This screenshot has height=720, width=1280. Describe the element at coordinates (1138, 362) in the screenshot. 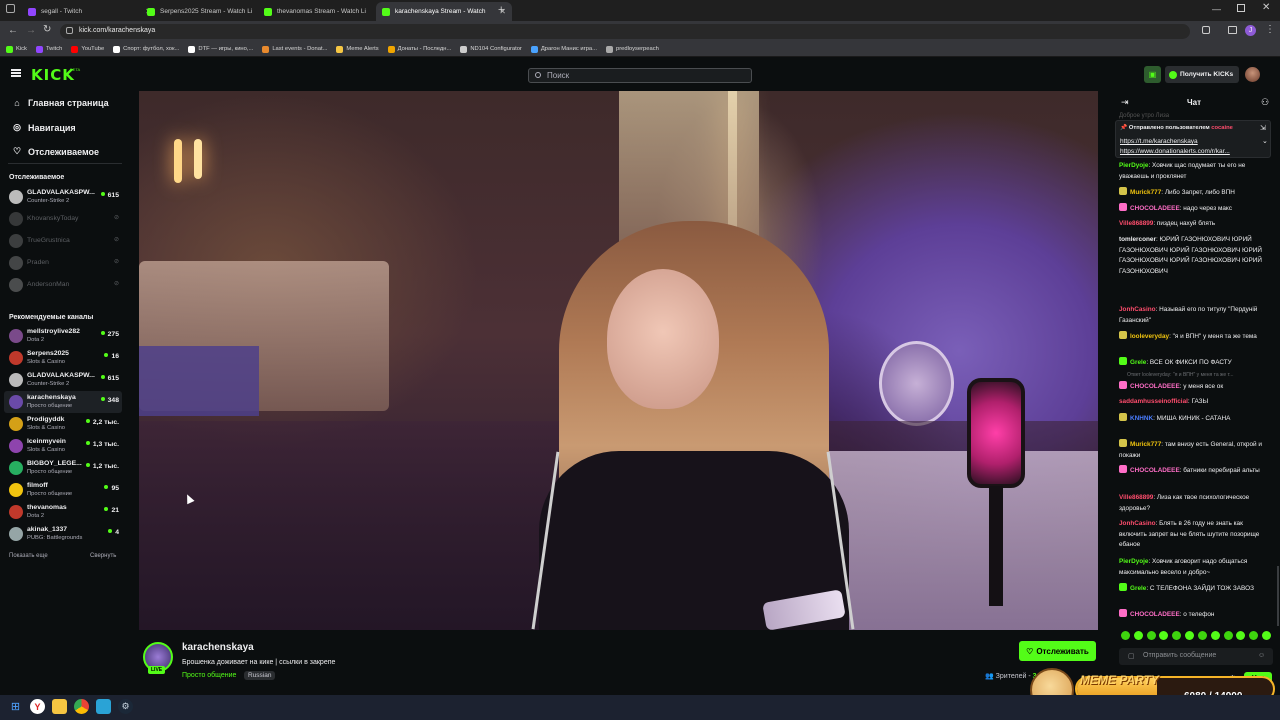

I see `chat-username: Grele` at that location.